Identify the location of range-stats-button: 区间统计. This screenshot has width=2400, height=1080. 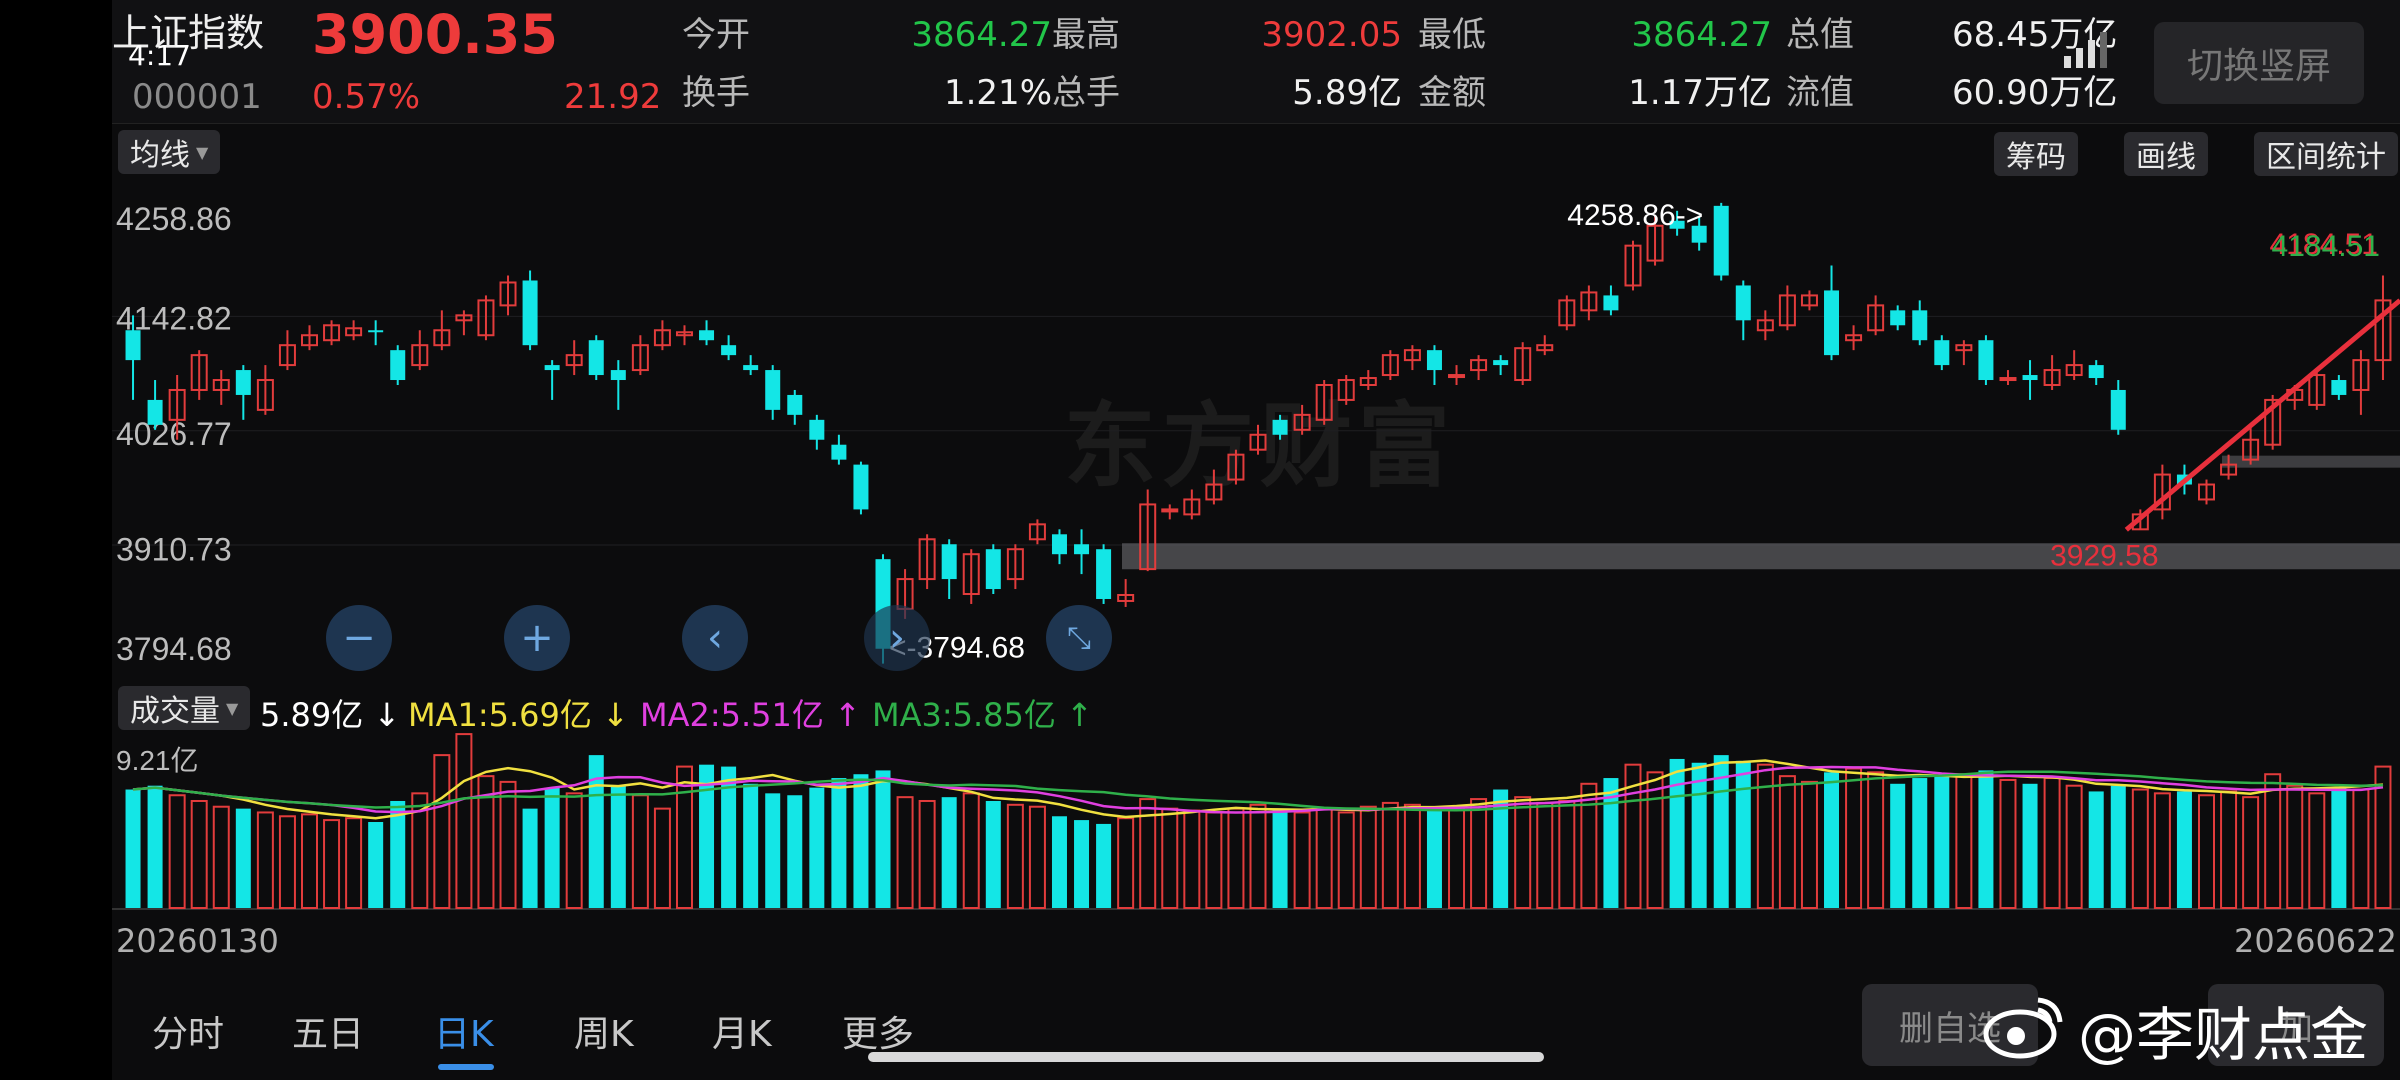
(2326, 154).